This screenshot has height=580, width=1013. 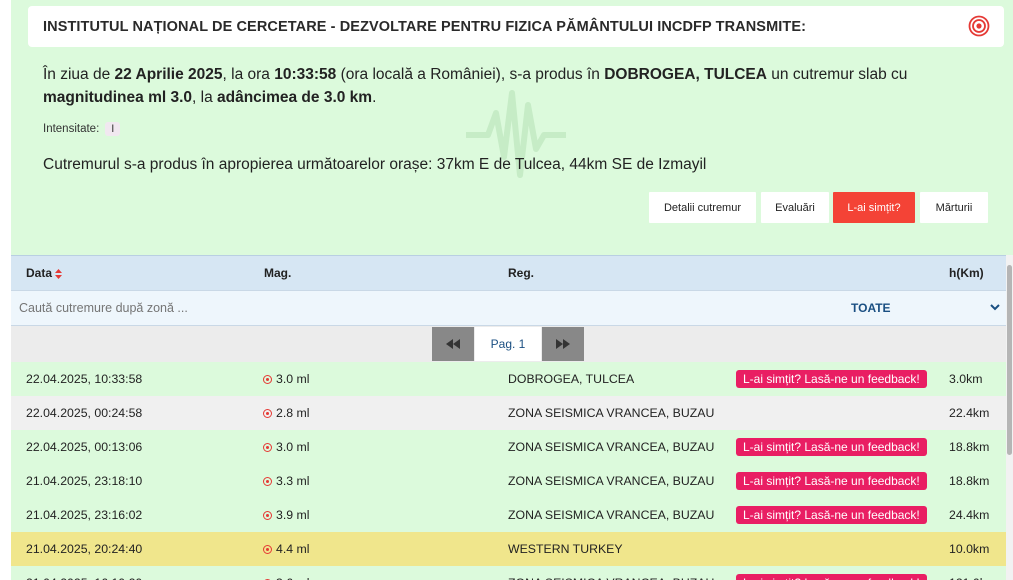 I want to click on row-date: 21.04.2025, 16:10:20, so click(x=84, y=578).